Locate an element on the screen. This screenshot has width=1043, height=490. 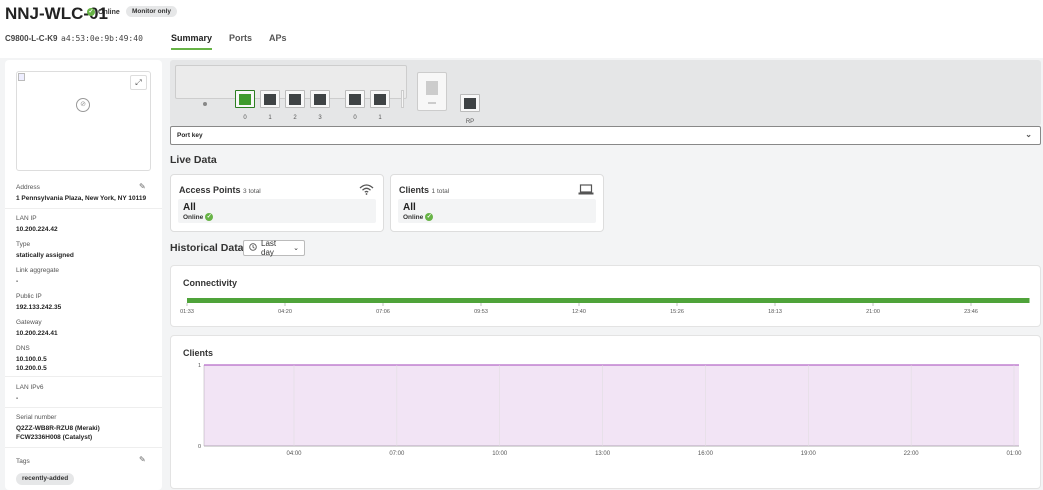
tags-field: Tags is located at coordinates (23, 463).